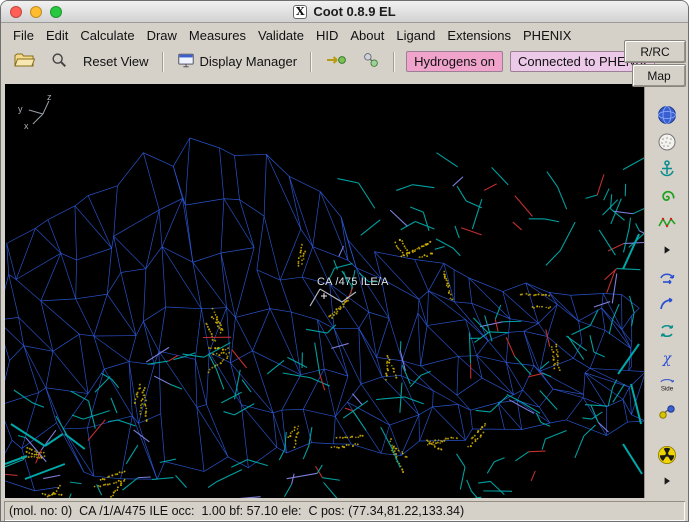  I want to click on minimize-button, so click(36, 11).